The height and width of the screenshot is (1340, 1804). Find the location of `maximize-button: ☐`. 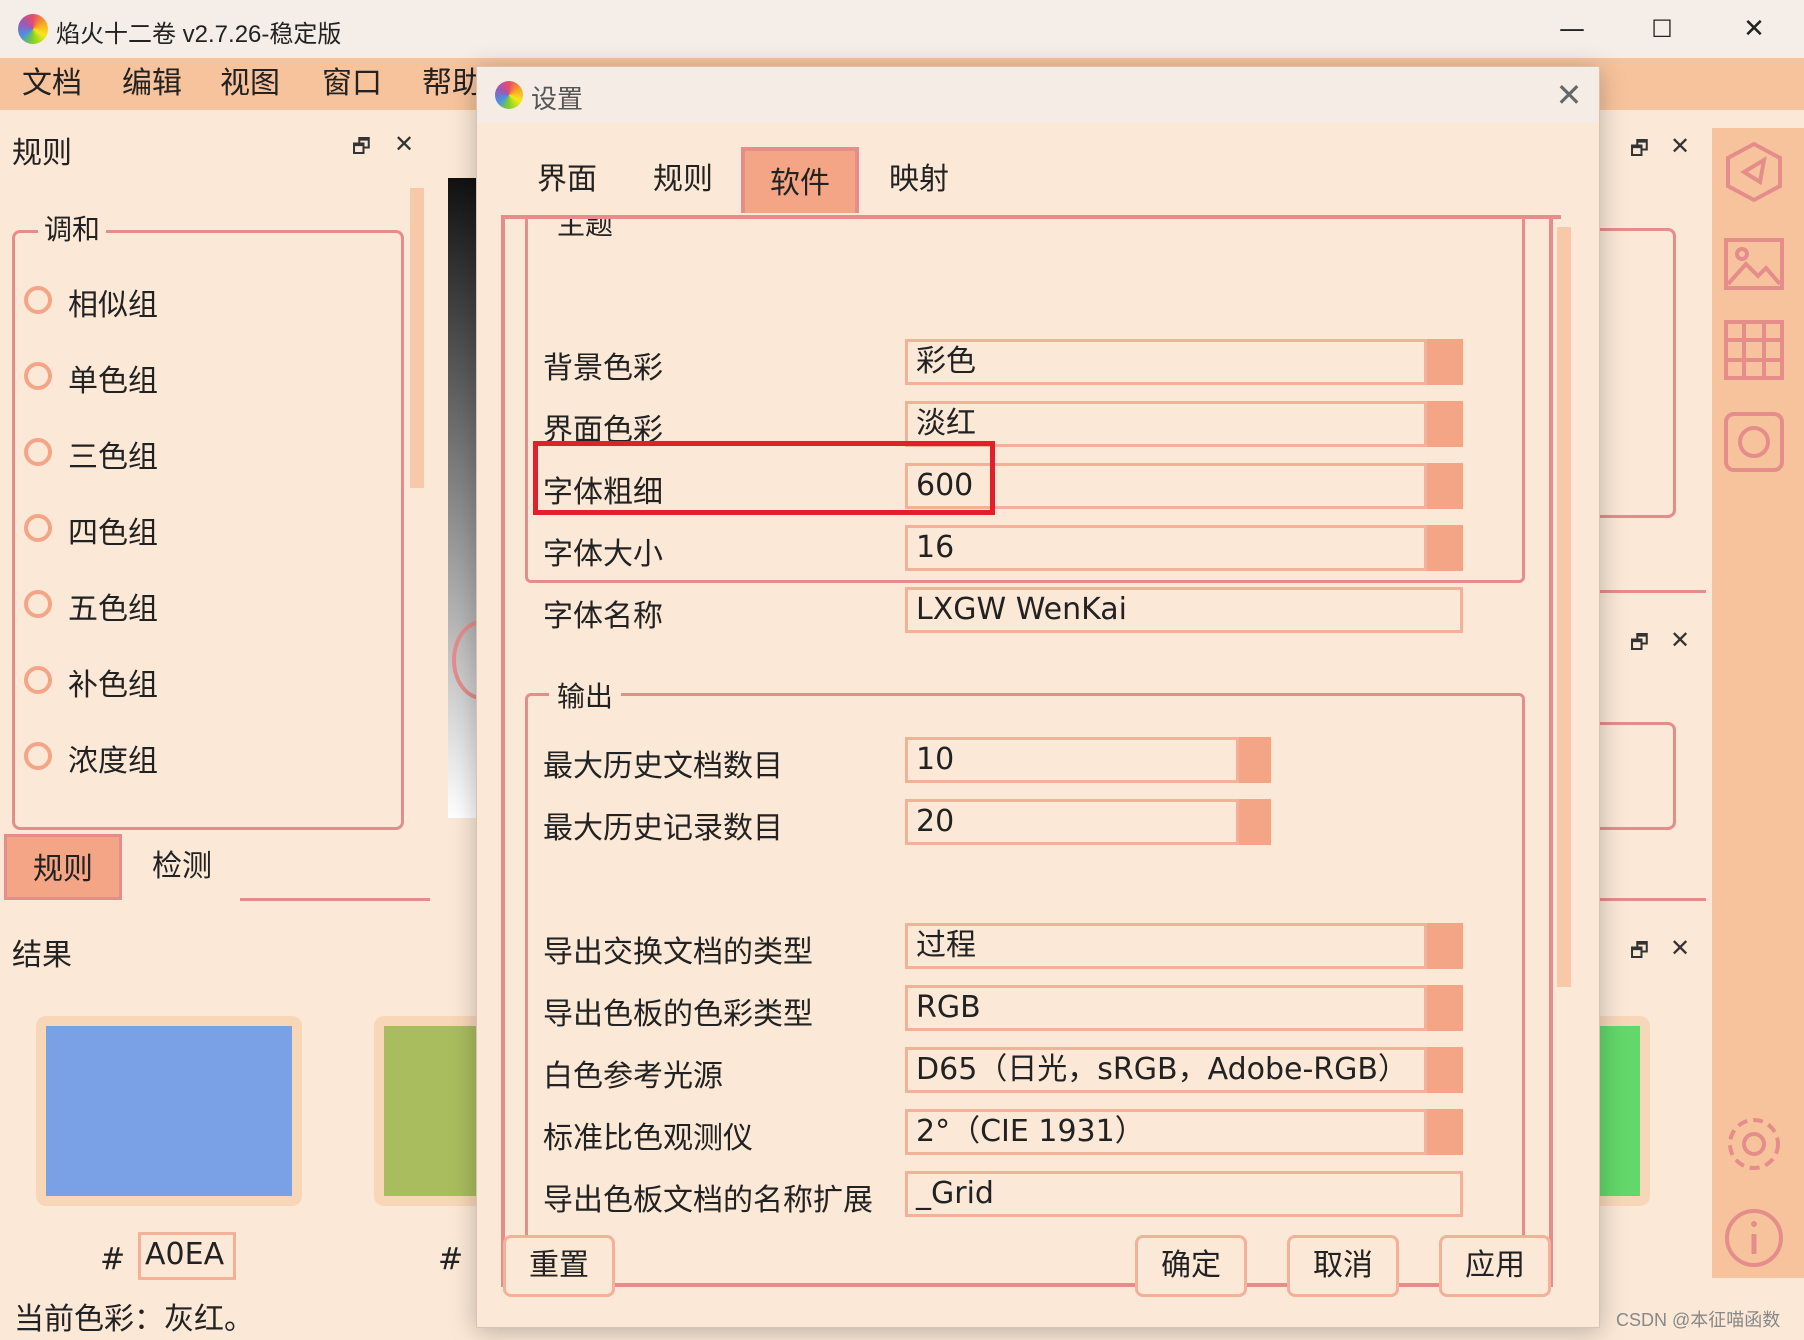

maximize-button: ☐ is located at coordinates (1662, 29).